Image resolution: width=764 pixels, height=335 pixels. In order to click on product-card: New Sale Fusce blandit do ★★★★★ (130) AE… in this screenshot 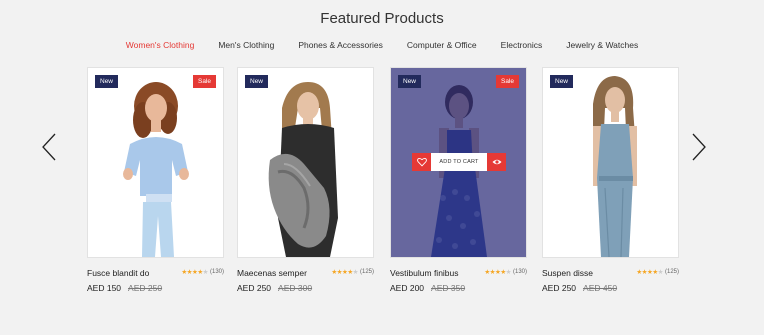, I will do `click(155, 181)`.